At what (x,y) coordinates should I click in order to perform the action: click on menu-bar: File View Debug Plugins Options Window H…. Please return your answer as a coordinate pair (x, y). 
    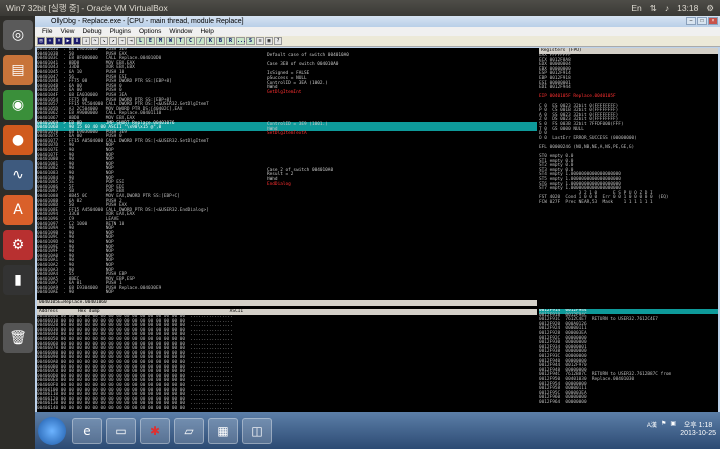
    Looking at the image, I should click on (377, 31).